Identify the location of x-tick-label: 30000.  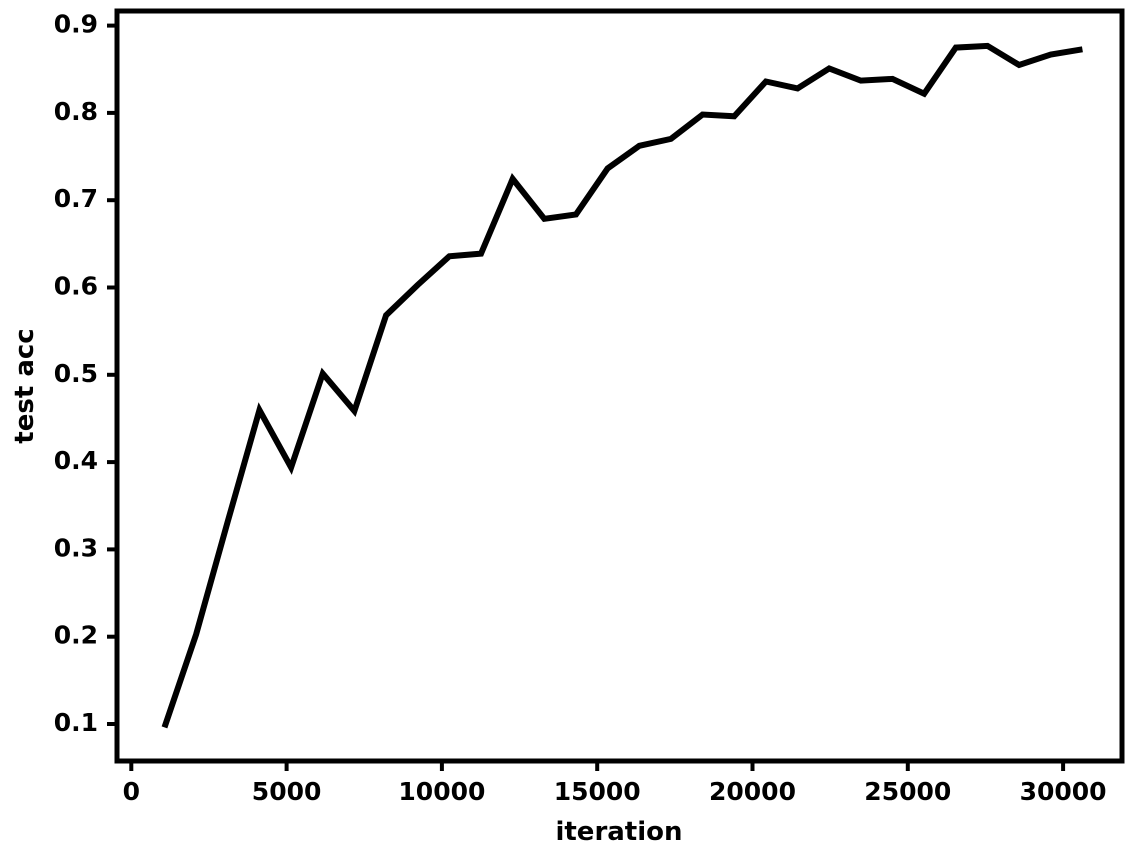
(1063, 791).